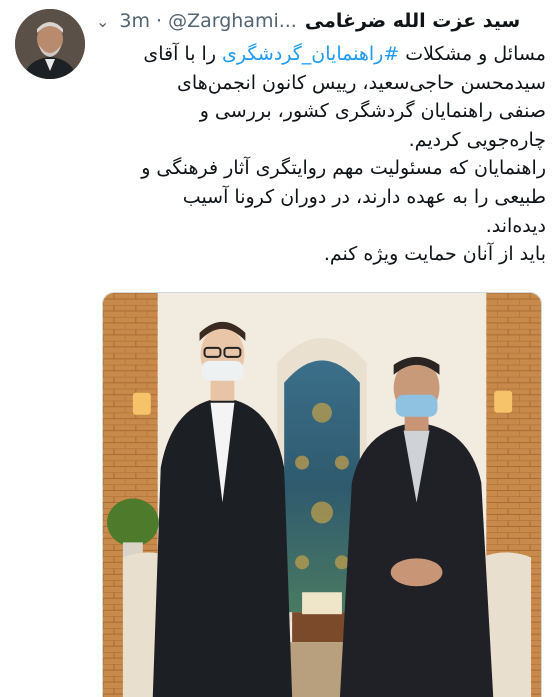 This screenshot has width=558, height=697. I want to click on avatar, so click(50, 44).